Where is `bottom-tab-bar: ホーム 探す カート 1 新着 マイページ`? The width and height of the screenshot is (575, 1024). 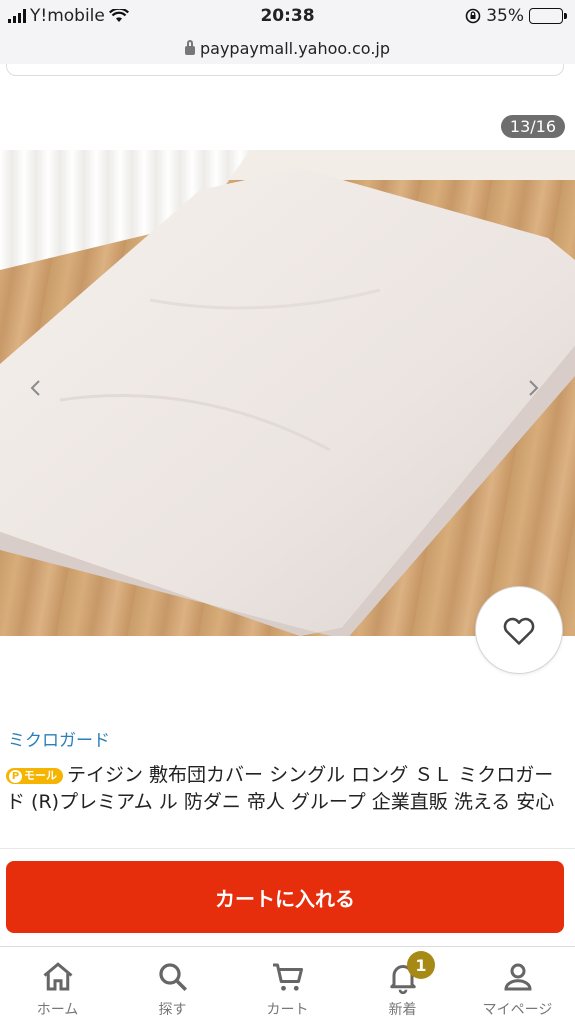 bottom-tab-bar: ホーム 探す カート 1 新着 マイページ is located at coordinates (287, 985).